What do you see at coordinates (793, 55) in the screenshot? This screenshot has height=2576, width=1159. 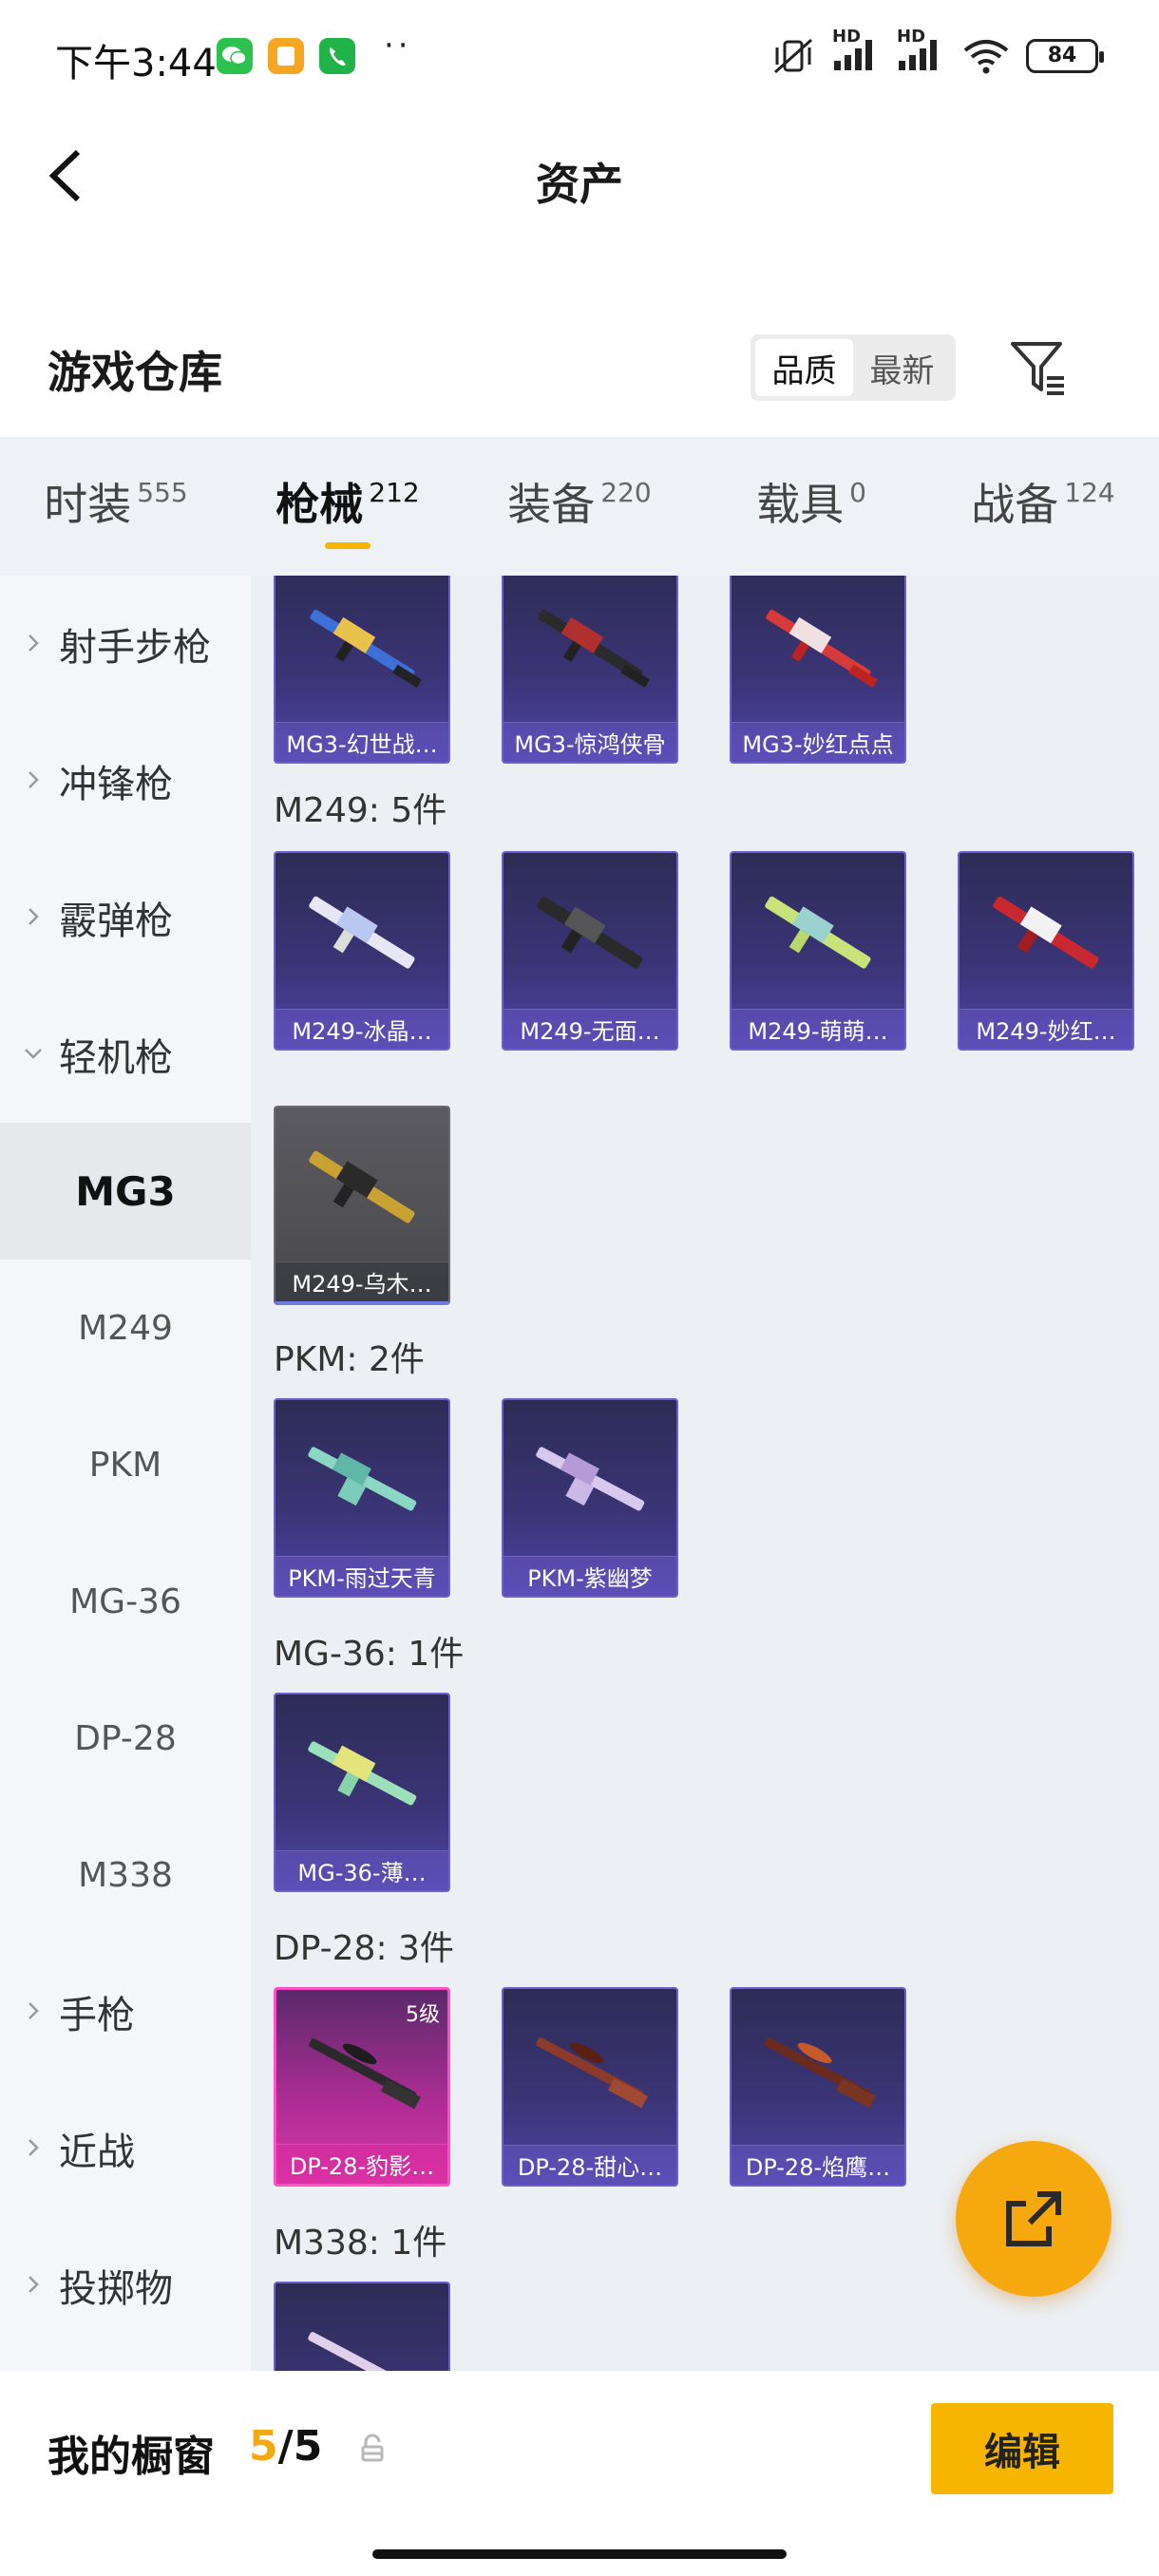 I see `vibrate-mute-icon` at bounding box center [793, 55].